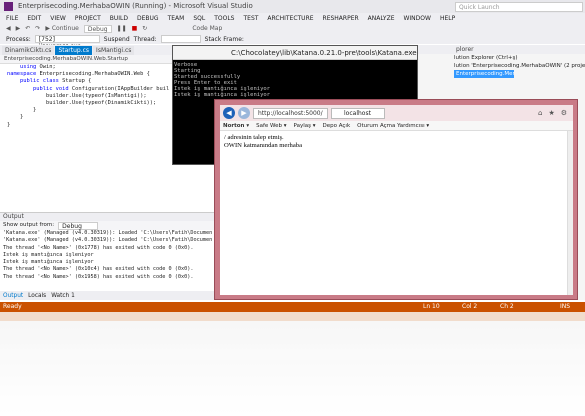  I want to click on page-line-2: OWIN katmanından merhaba, so click(263, 145).